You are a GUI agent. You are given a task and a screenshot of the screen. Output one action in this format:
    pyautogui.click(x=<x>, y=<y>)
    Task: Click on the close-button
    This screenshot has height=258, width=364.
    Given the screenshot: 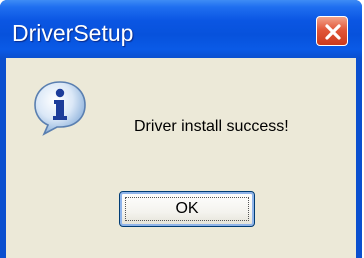 What is the action you would take?
    pyautogui.click(x=332, y=31)
    